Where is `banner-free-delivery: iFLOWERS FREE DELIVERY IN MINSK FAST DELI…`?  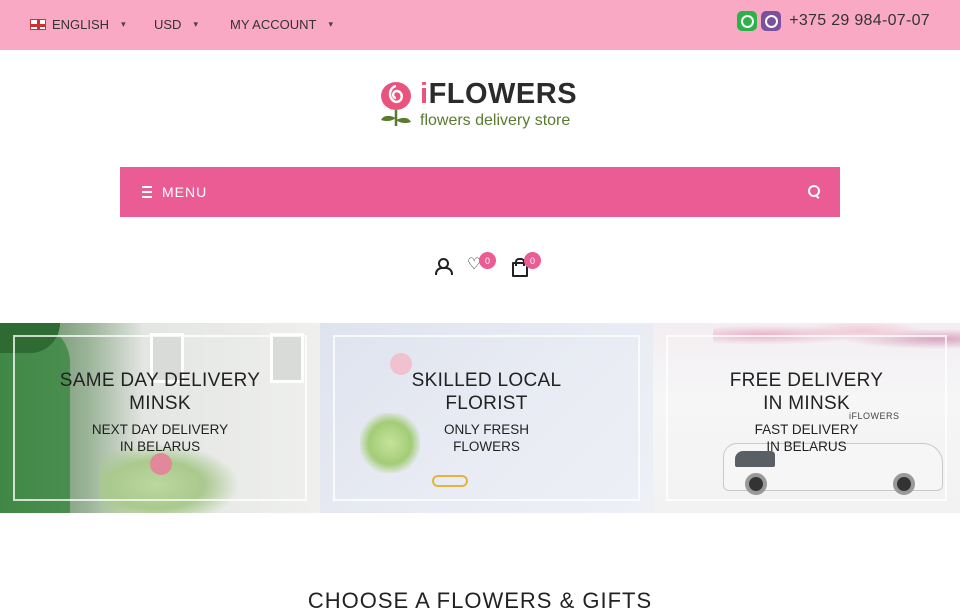
banner-free-delivery: iFLOWERS FREE DELIVERY IN MINSK FAST DELI… is located at coordinates (806, 418).